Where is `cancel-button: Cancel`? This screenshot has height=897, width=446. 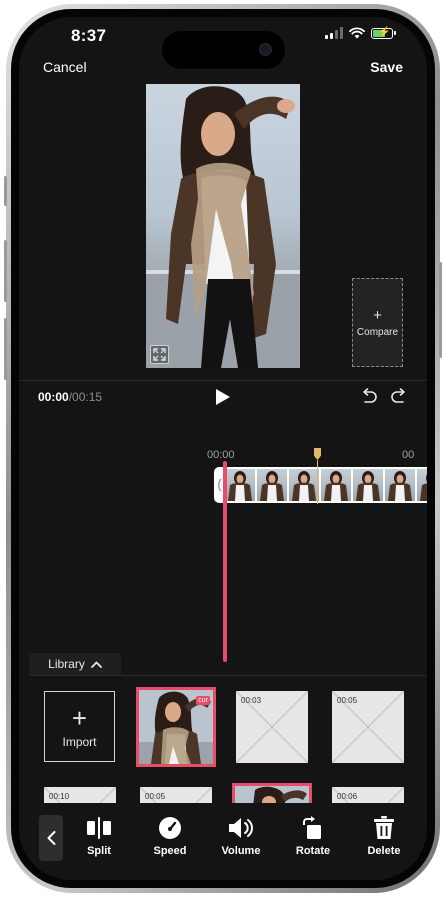
cancel-button: Cancel is located at coordinates (65, 67).